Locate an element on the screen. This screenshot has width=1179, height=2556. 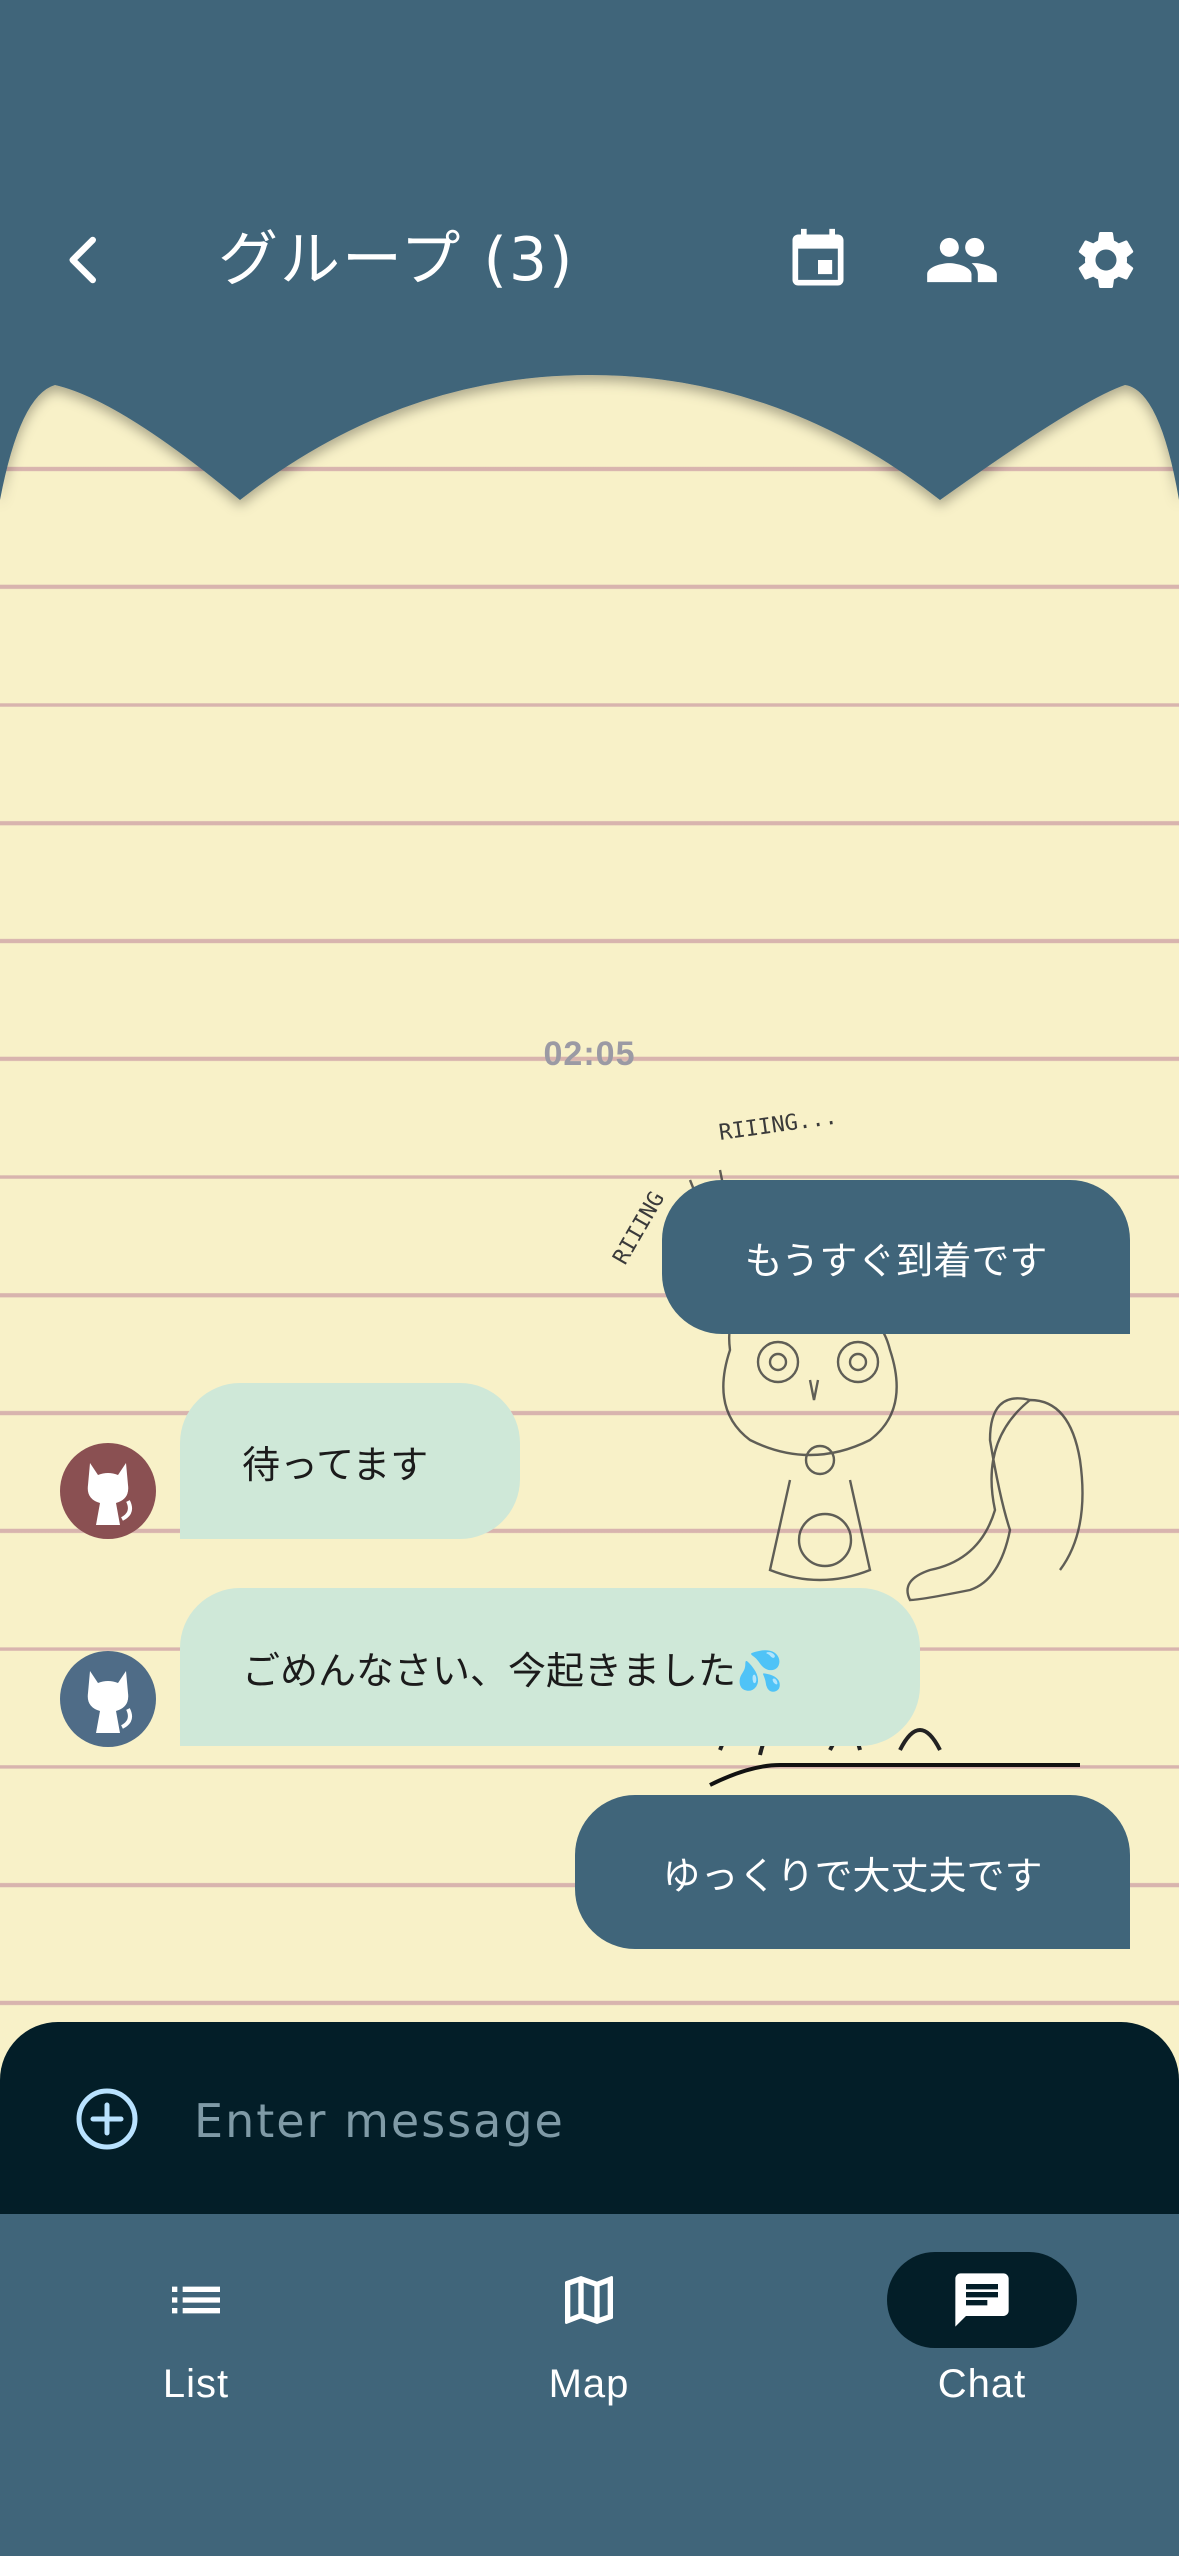
nav-item-list: List is located at coordinates (188, 2342).